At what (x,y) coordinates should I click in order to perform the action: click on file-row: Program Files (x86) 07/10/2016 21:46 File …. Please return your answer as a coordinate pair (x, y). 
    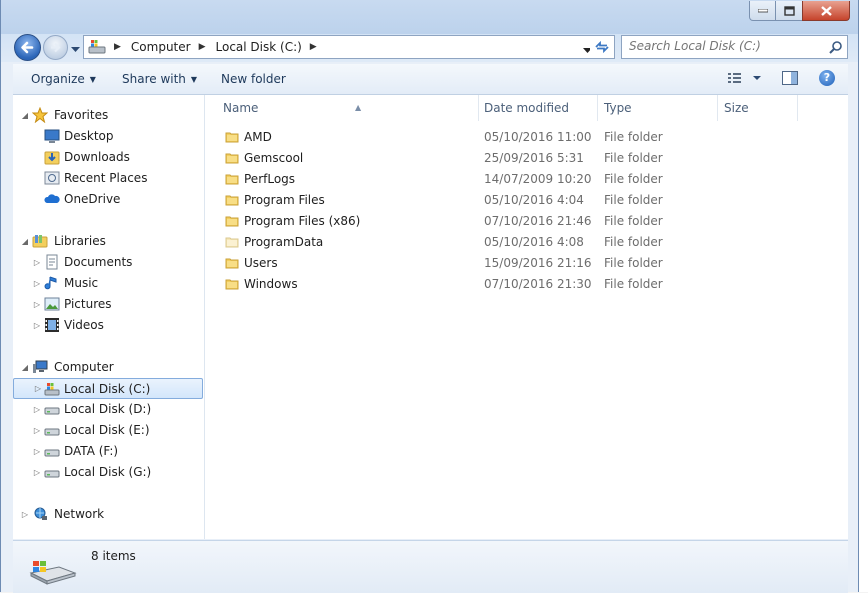
    Looking at the image, I should click on (526, 221).